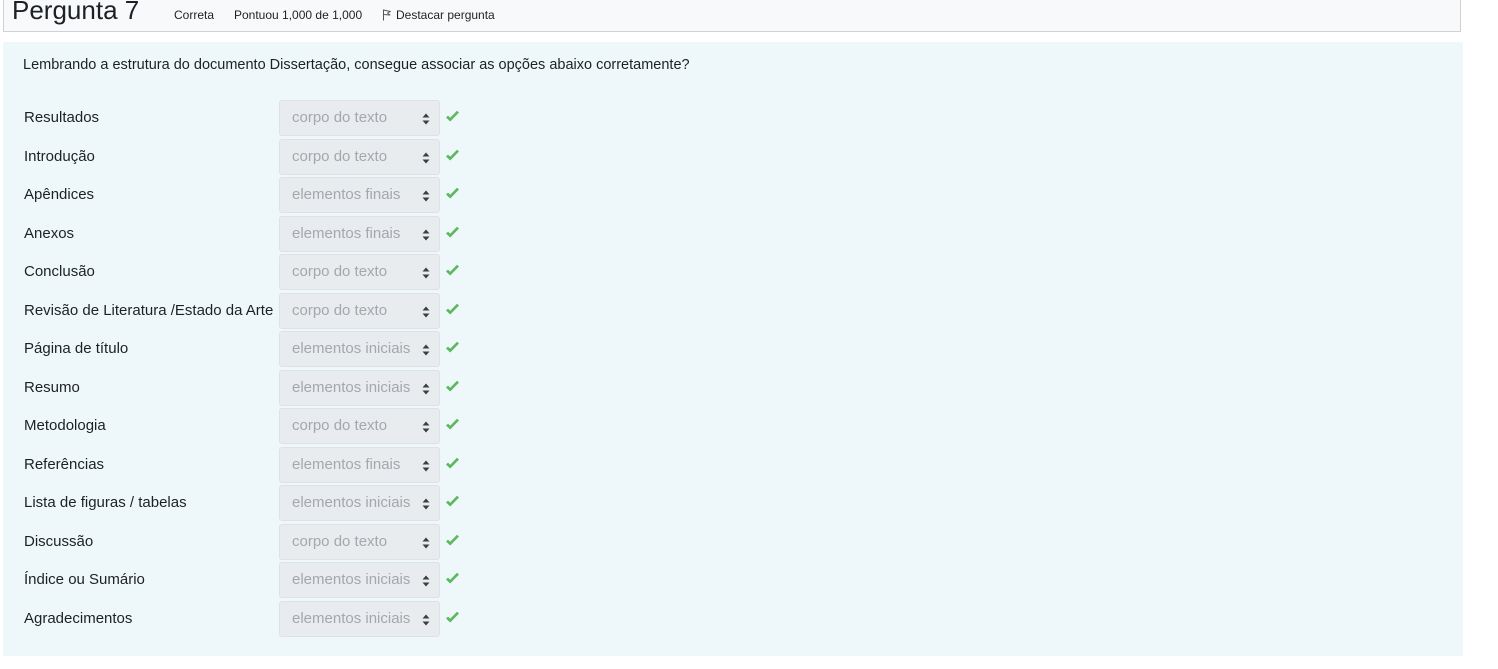 The image size is (1498, 669). I want to click on match-label: Discussão, so click(59, 541).